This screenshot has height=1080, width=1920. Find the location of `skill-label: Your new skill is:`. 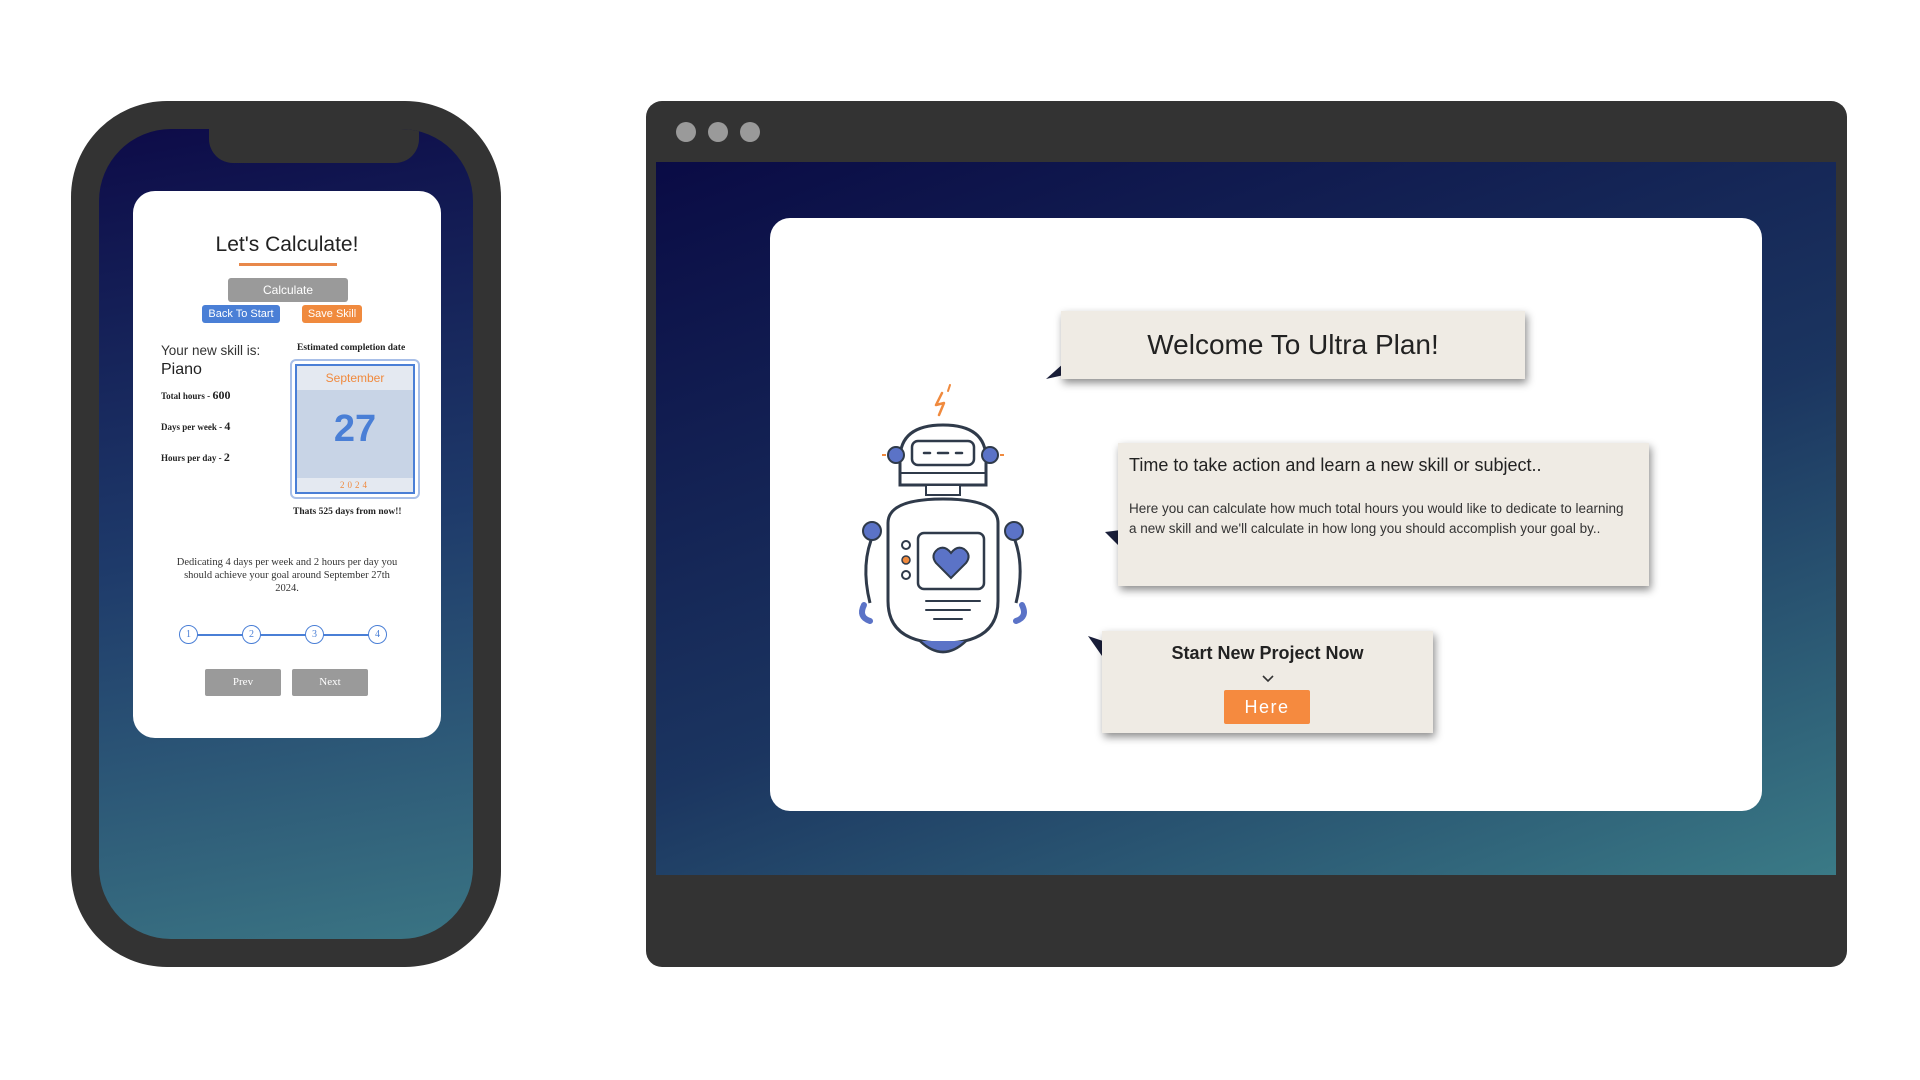

skill-label: Your new skill is: is located at coordinates (211, 350).